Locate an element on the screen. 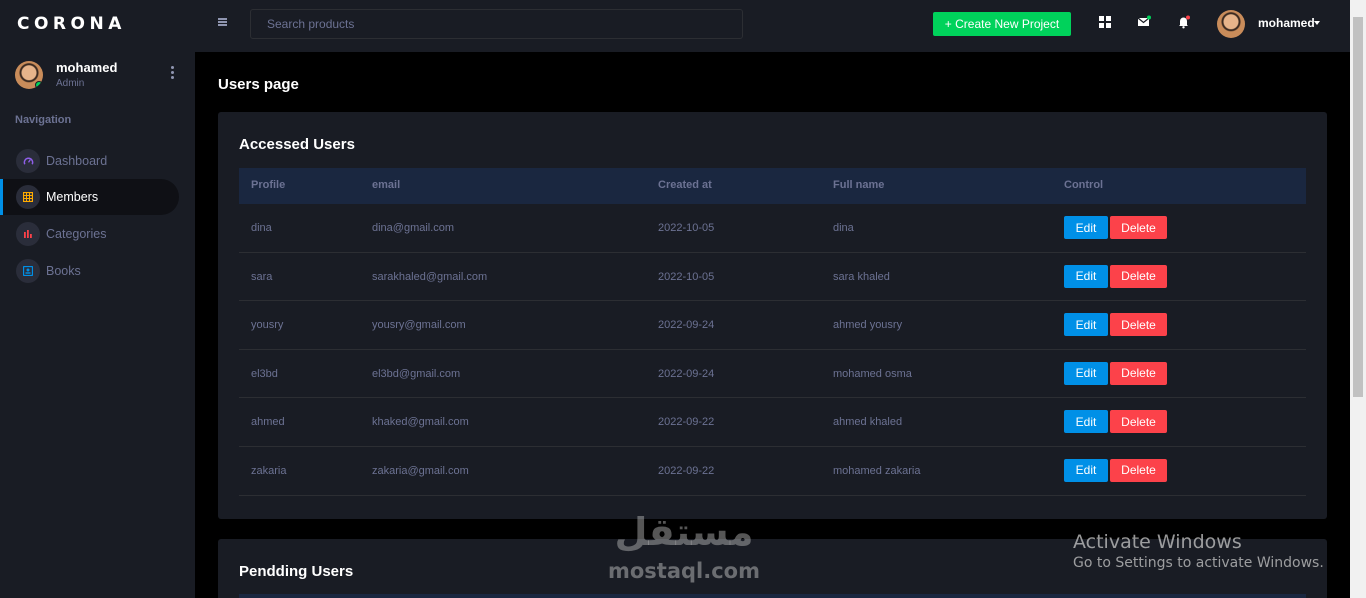  cell-email: zakaria@gmail.com is located at coordinates (420, 470).